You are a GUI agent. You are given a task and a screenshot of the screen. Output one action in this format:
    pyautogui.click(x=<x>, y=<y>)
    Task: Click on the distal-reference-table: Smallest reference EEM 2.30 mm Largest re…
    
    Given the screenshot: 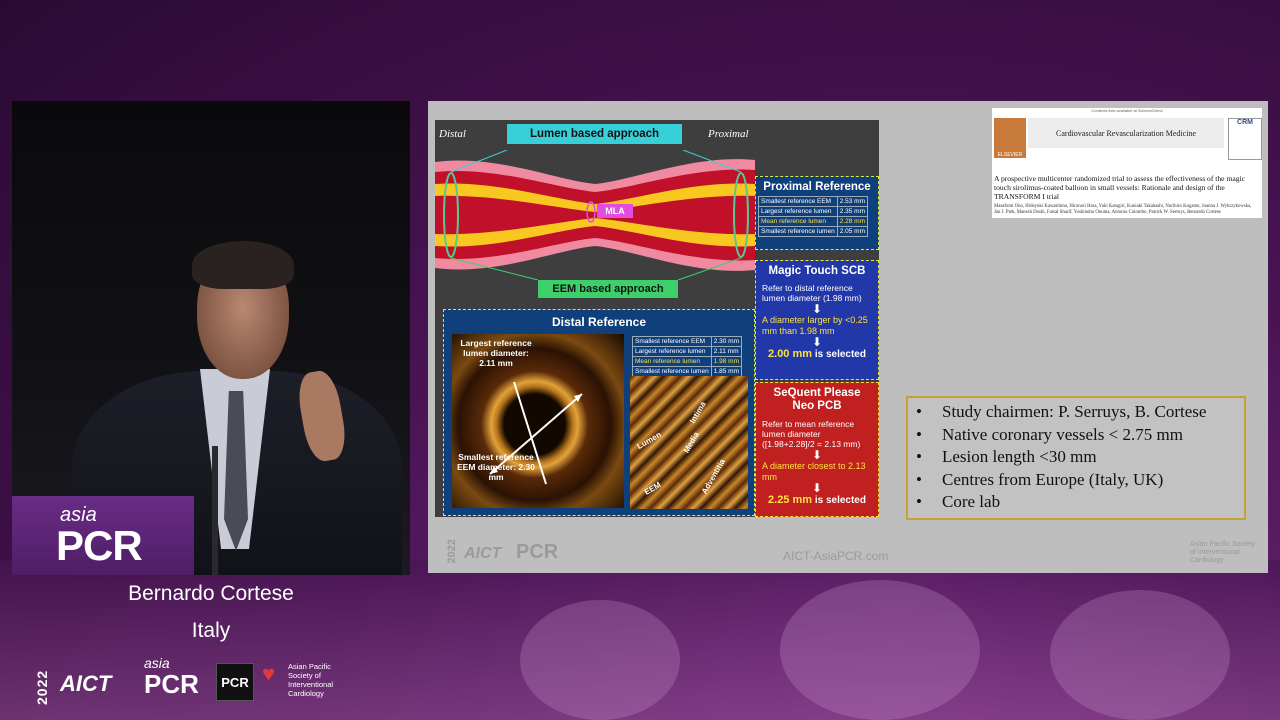 What is the action you would take?
    pyautogui.click(x=687, y=356)
    